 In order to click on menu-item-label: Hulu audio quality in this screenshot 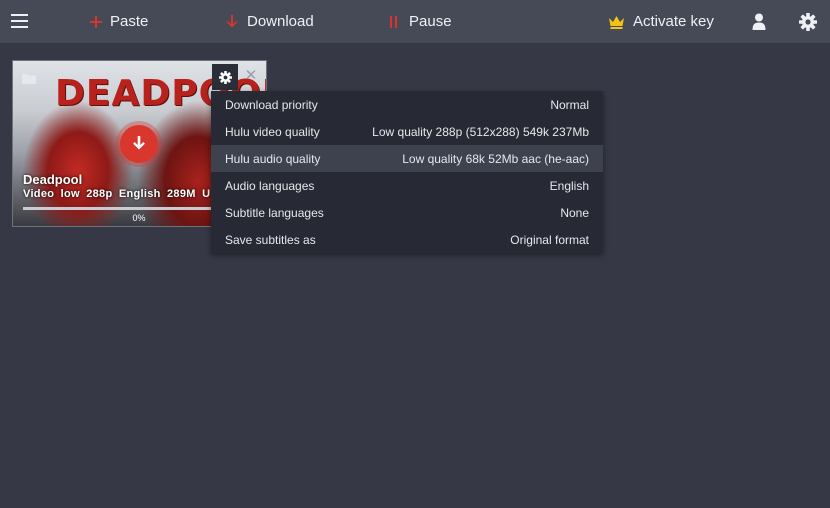, I will do `click(273, 158)`.